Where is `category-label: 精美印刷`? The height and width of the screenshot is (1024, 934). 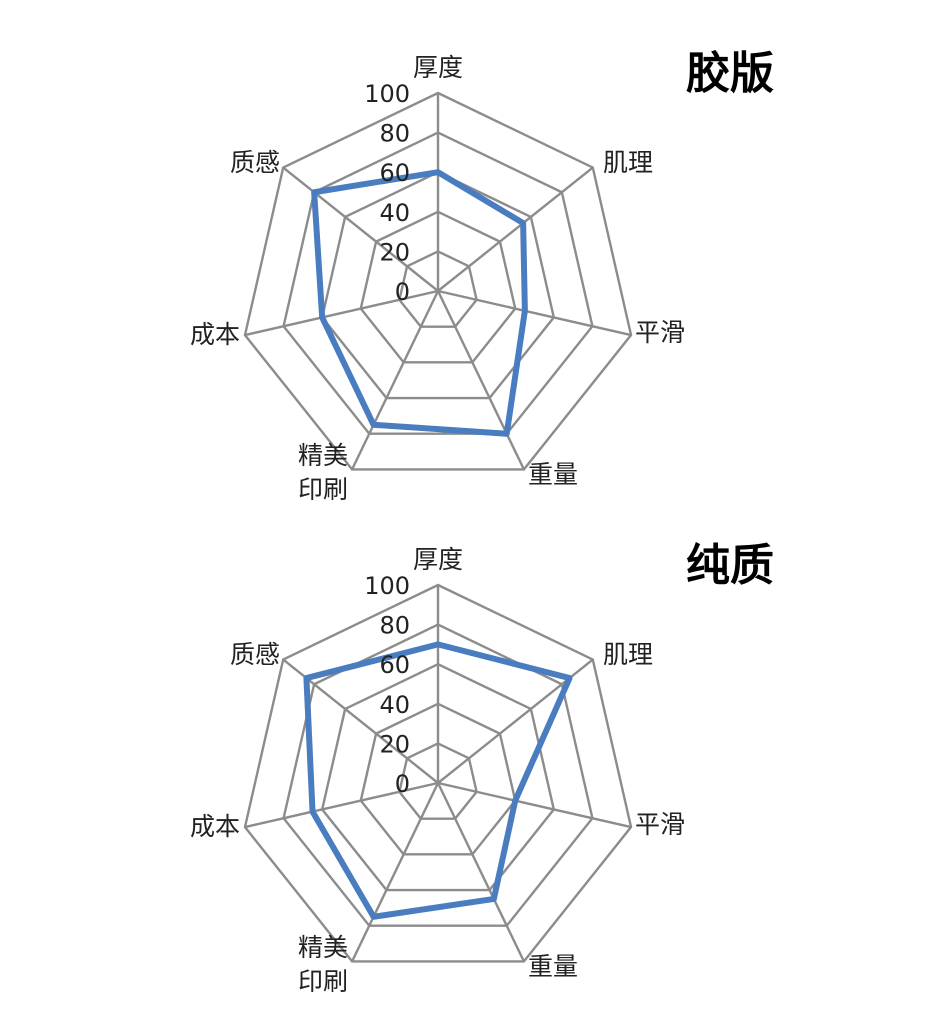 category-label: 精美印刷 is located at coordinates (323, 962).